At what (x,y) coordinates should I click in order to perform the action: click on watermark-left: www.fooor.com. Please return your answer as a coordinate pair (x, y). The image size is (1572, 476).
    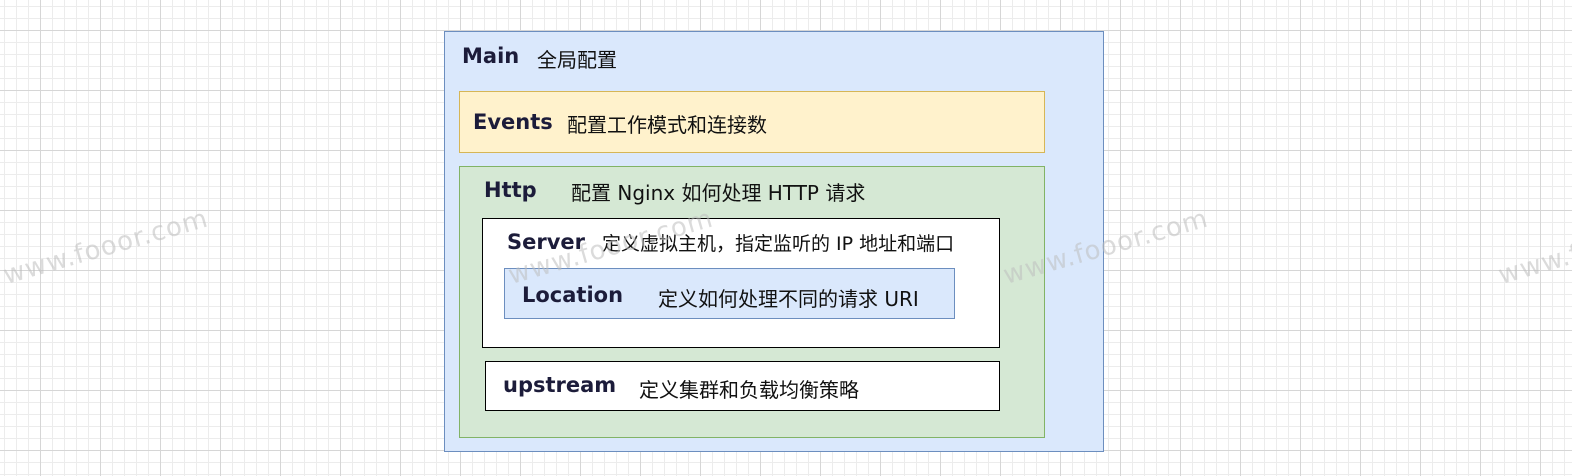
    Looking at the image, I should click on (106, 247).